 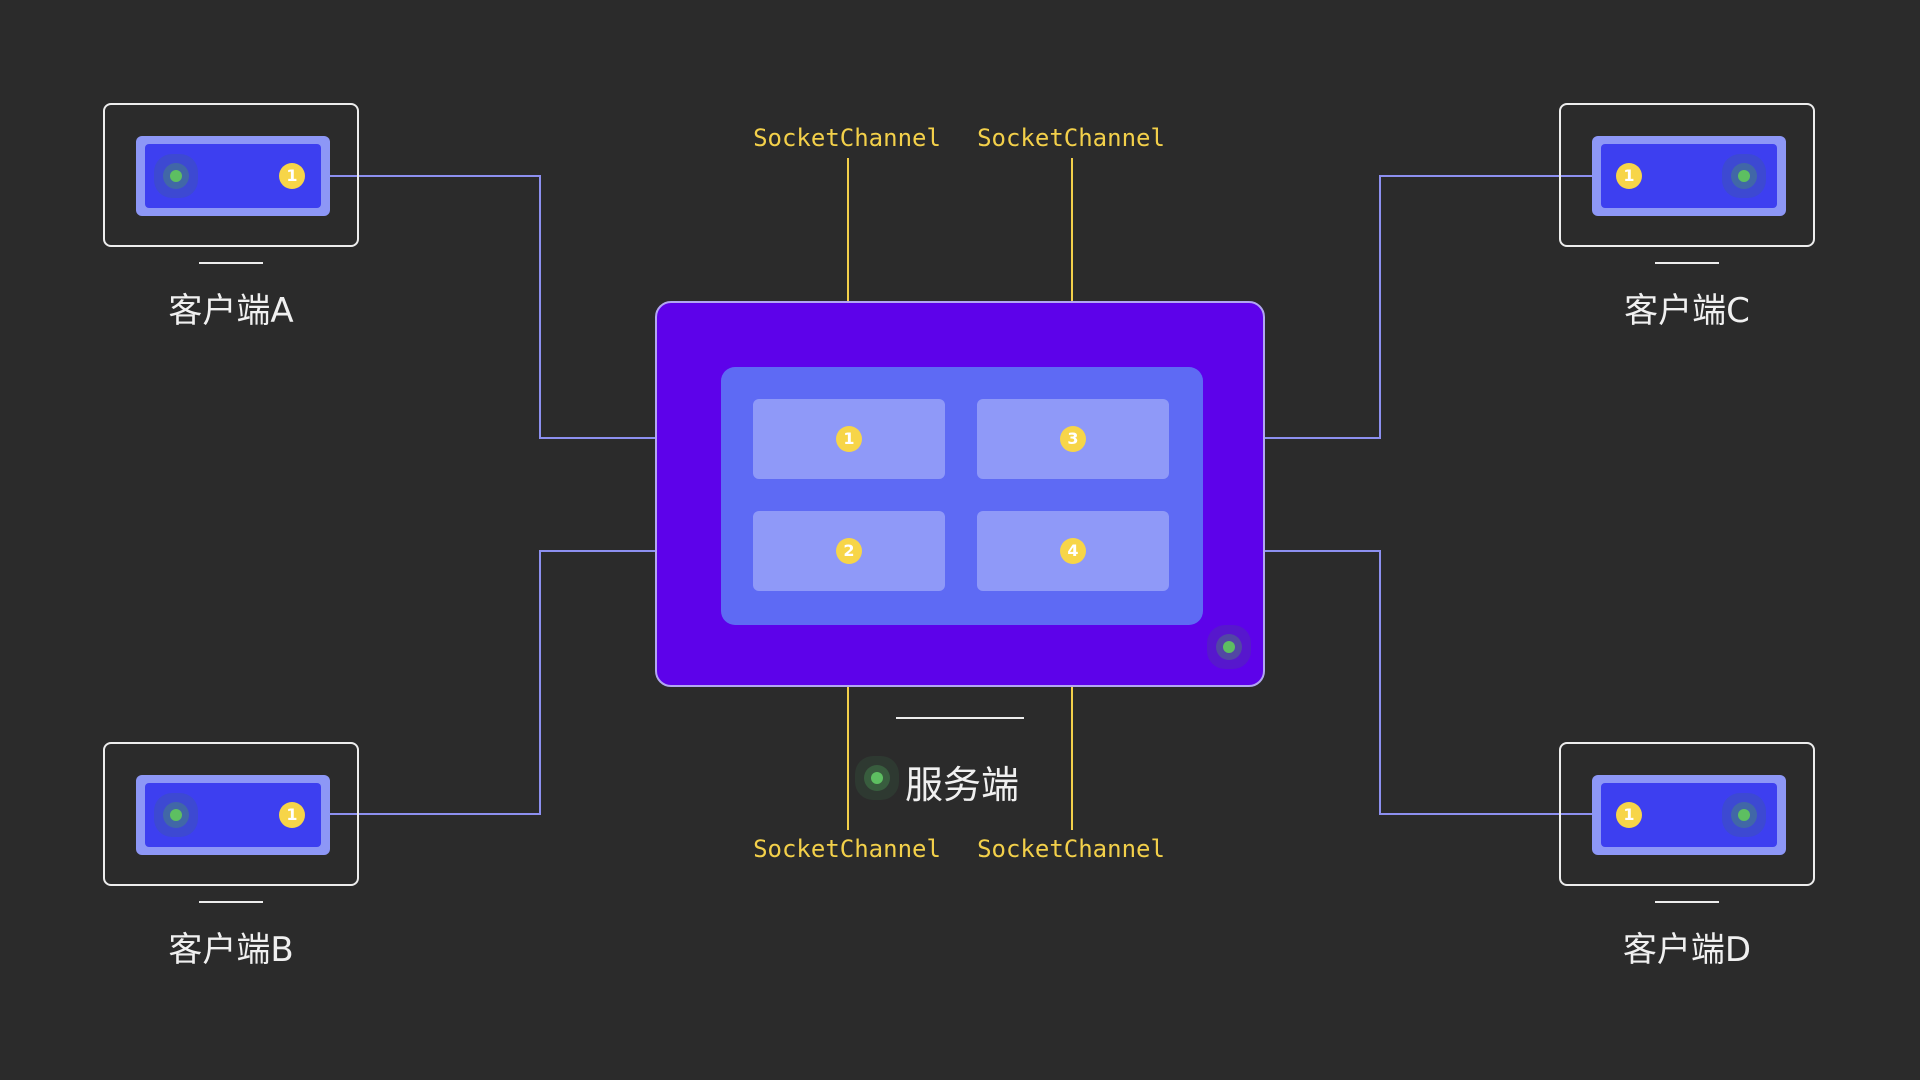 I want to click on channel-badge-3: 3, so click(x=1073, y=439).